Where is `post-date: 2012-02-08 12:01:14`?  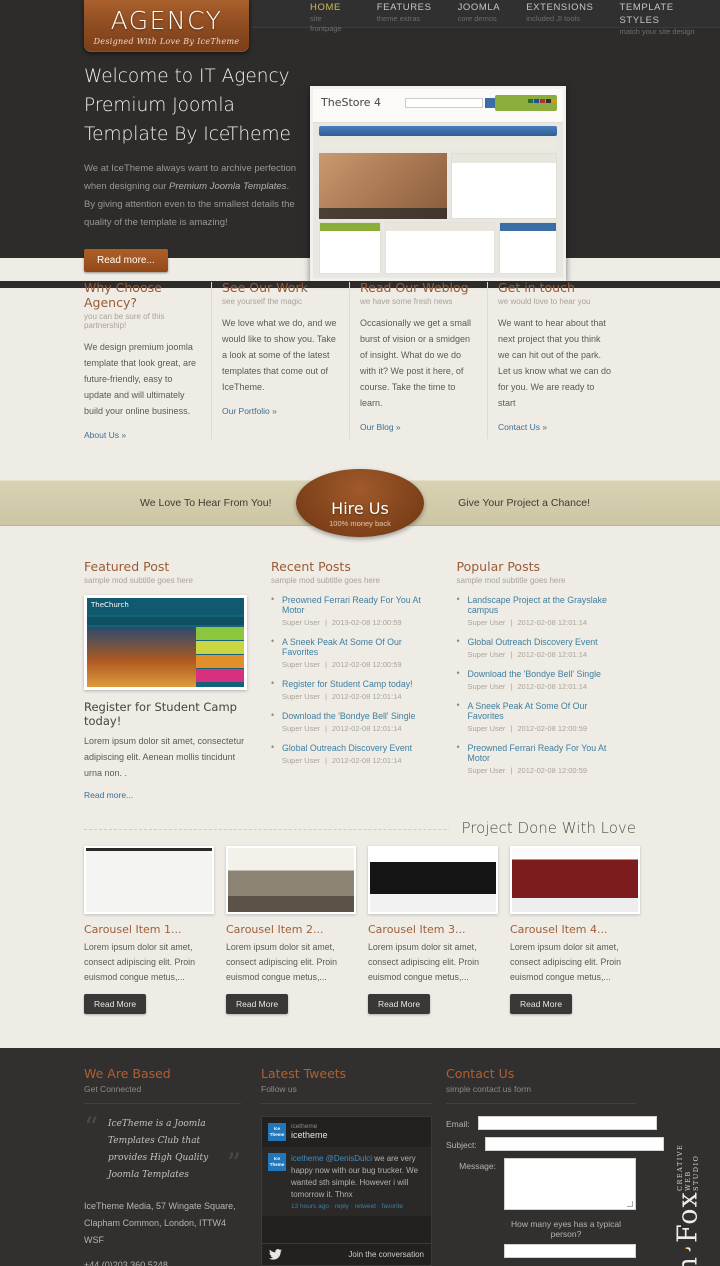 post-date: 2012-02-08 12:01:14 is located at coordinates (366, 696).